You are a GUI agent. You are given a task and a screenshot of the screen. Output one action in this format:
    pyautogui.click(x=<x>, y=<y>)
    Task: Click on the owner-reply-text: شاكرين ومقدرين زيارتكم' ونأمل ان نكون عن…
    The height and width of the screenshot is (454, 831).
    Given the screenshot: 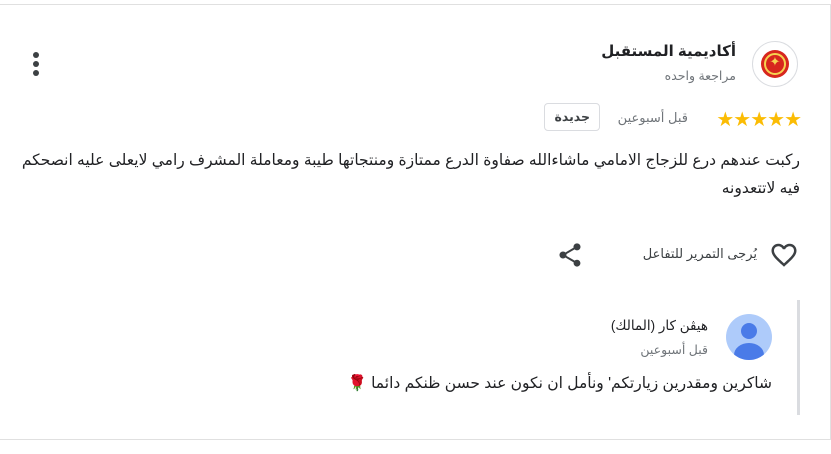 What is the action you would take?
    pyautogui.click(x=559, y=383)
    